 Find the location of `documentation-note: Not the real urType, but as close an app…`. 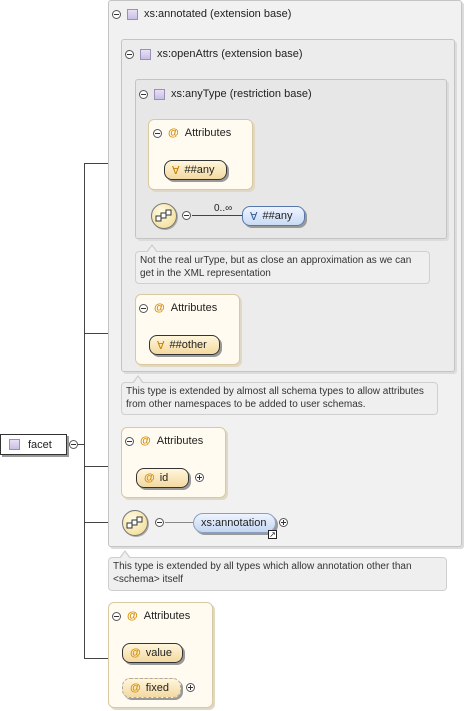

documentation-note: Not the real urType, but as close an app… is located at coordinates (282, 264).